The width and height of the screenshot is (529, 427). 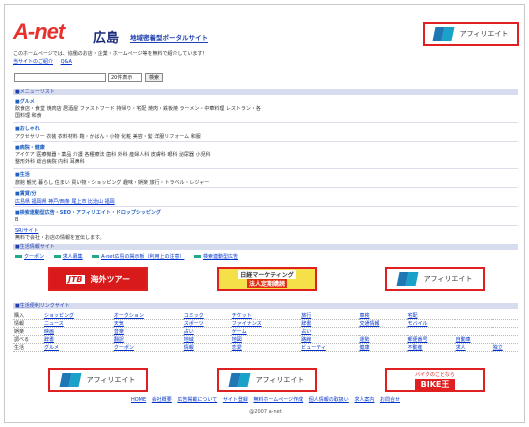 I want to click on link-qa: Q&A, so click(x=66, y=62).